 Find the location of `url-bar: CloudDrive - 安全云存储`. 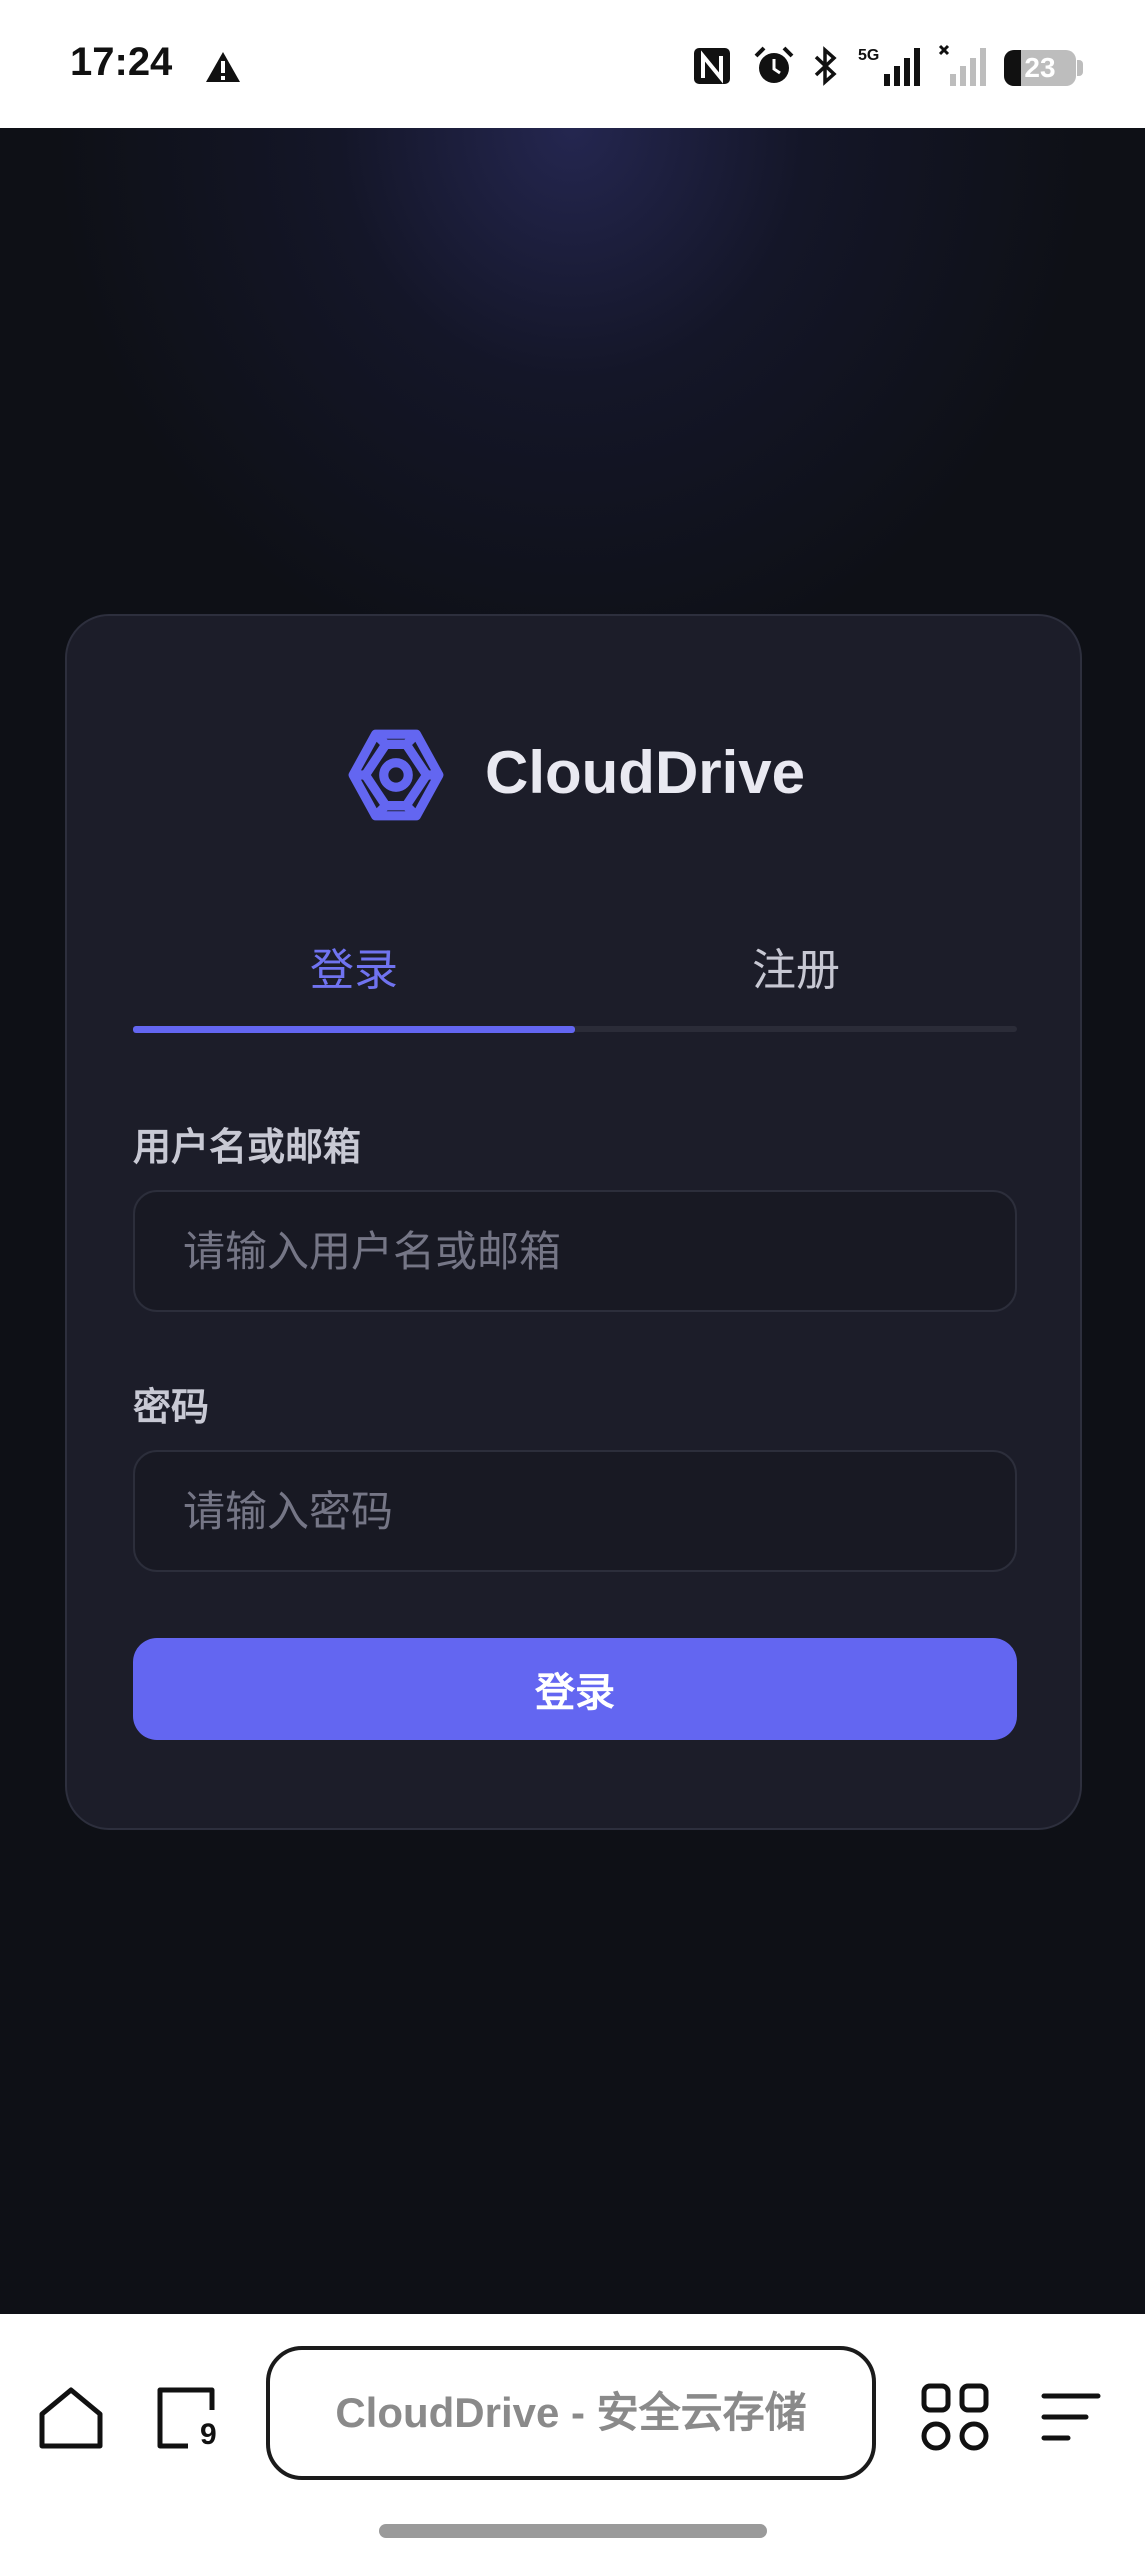

url-bar: CloudDrive - 安全云存储 is located at coordinates (571, 2413).